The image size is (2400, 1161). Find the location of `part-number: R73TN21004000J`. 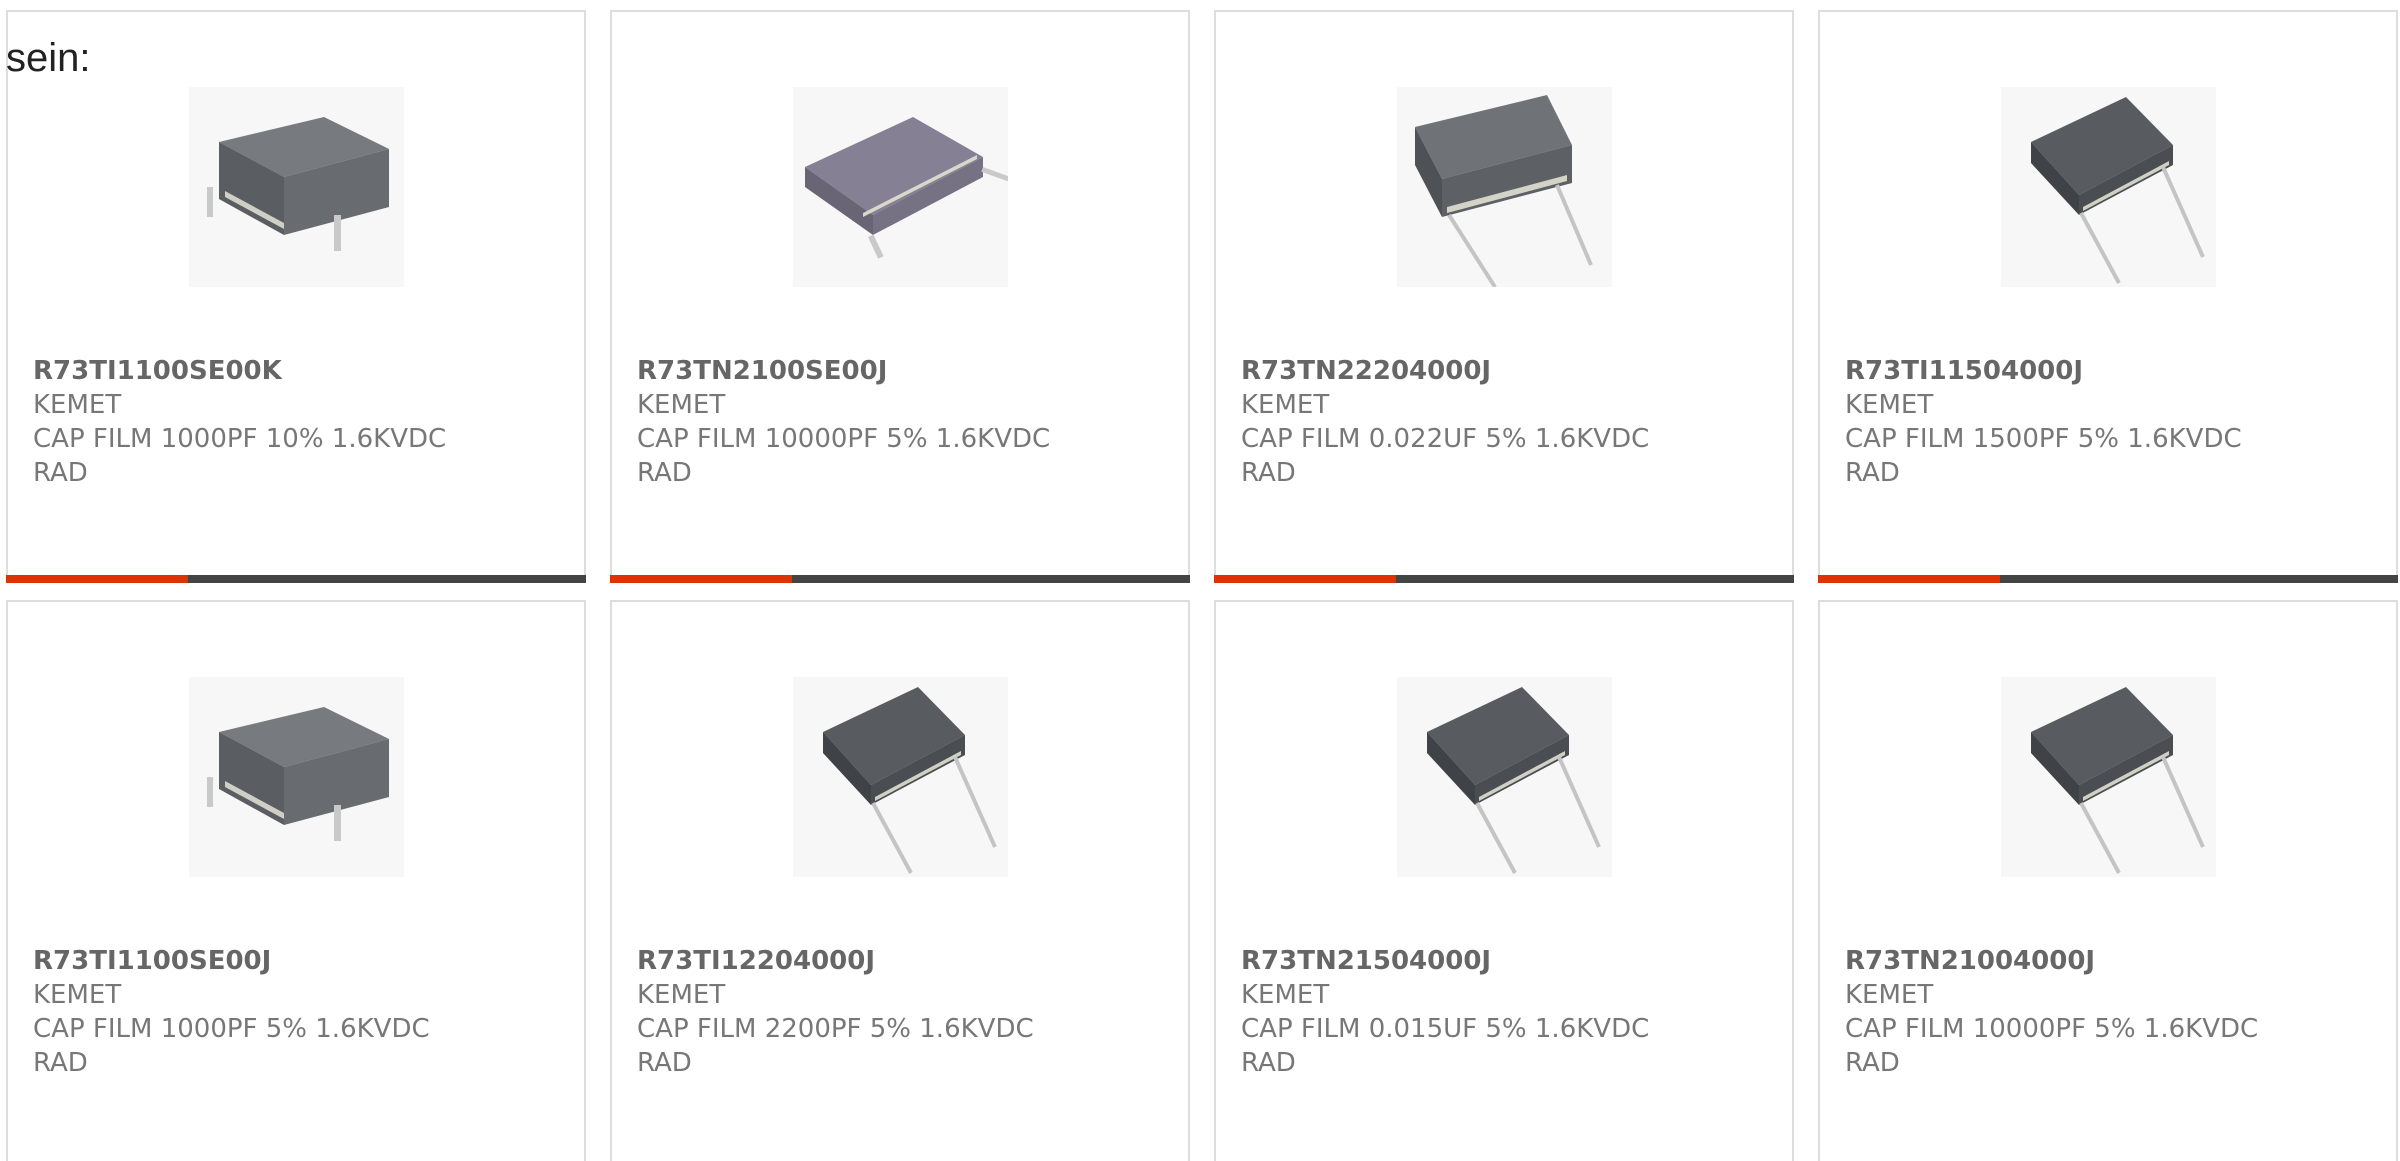

part-number: R73TN21004000J is located at coordinates (2105, 961).